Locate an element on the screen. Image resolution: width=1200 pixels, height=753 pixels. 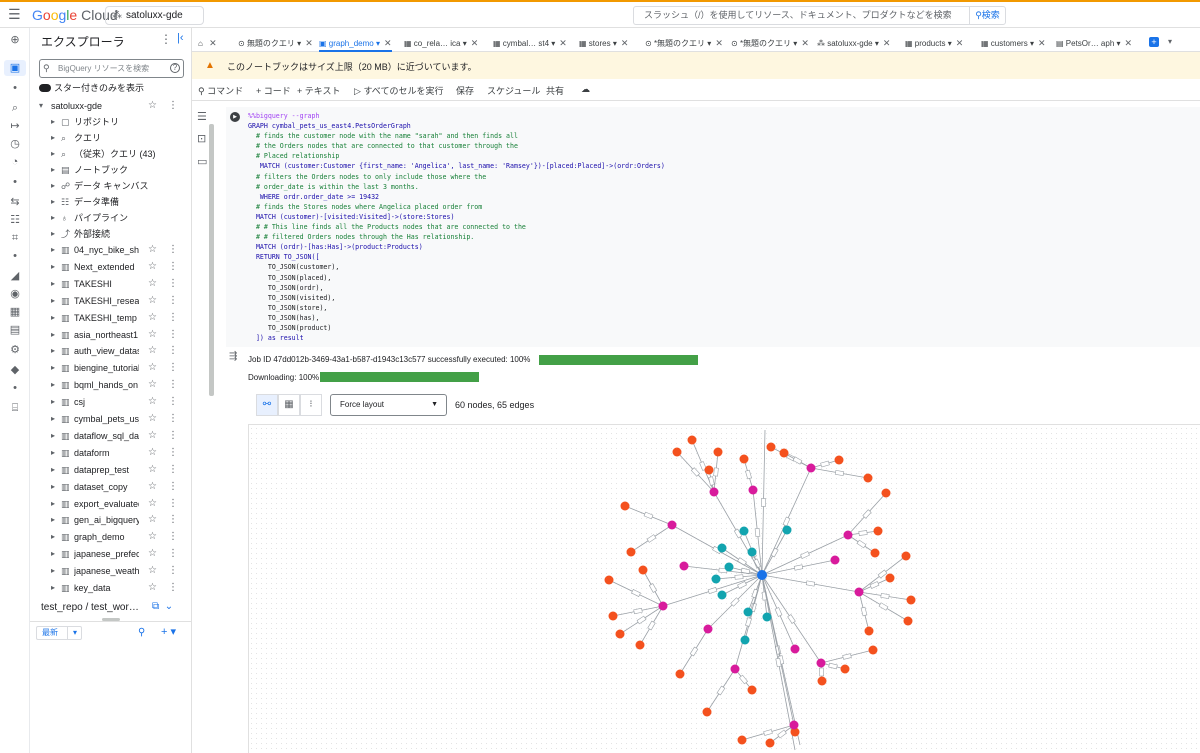
add-text-button: + テキスト is located at coordinates (319, 90).